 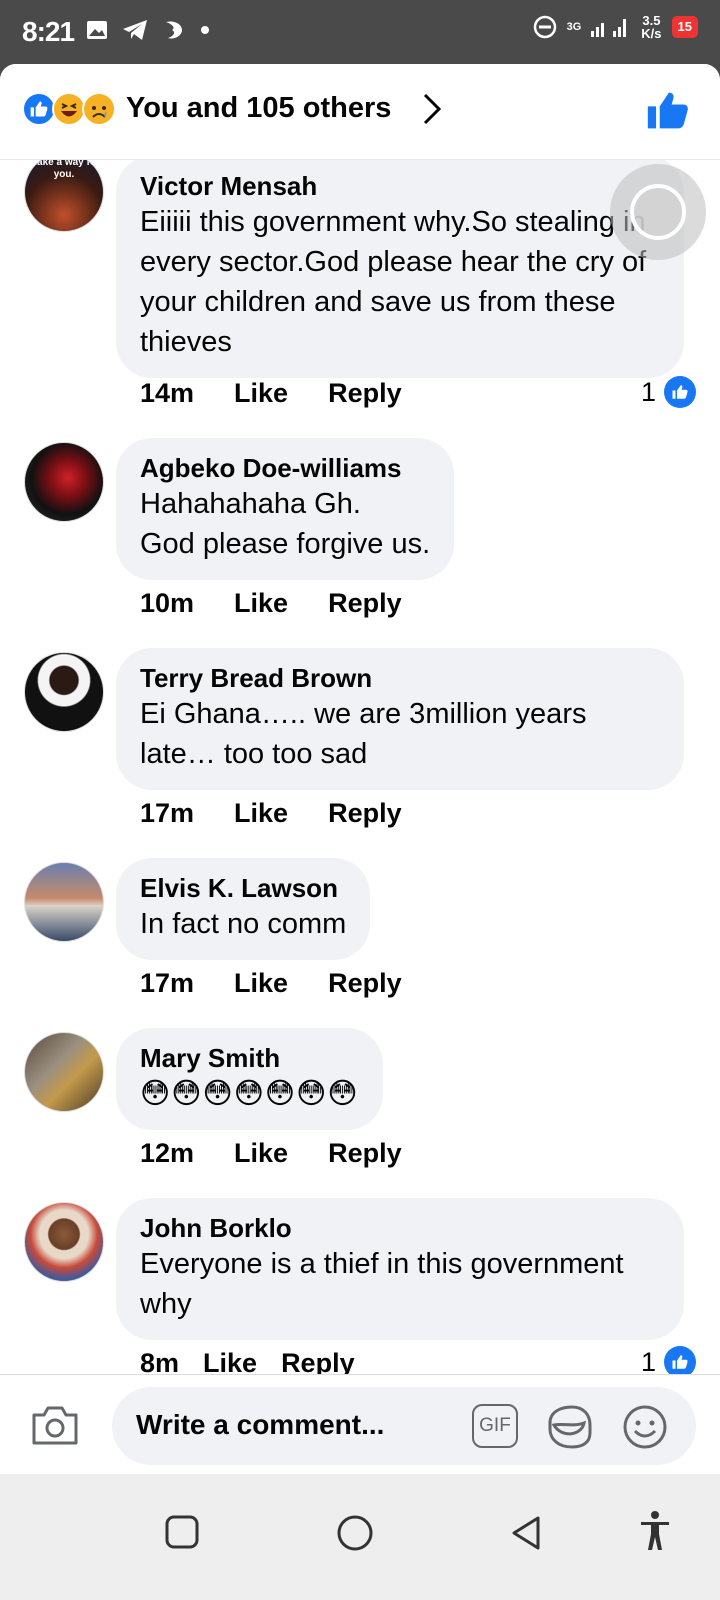 I want to click on home-icon, so click(x=355, y=1533).